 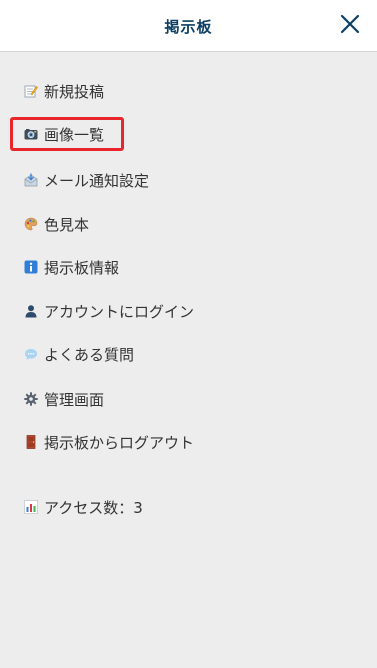 What do you see at coordinates (31, 311) in the screenshot?
I see `user-icon` at bounding box center [31, 311].